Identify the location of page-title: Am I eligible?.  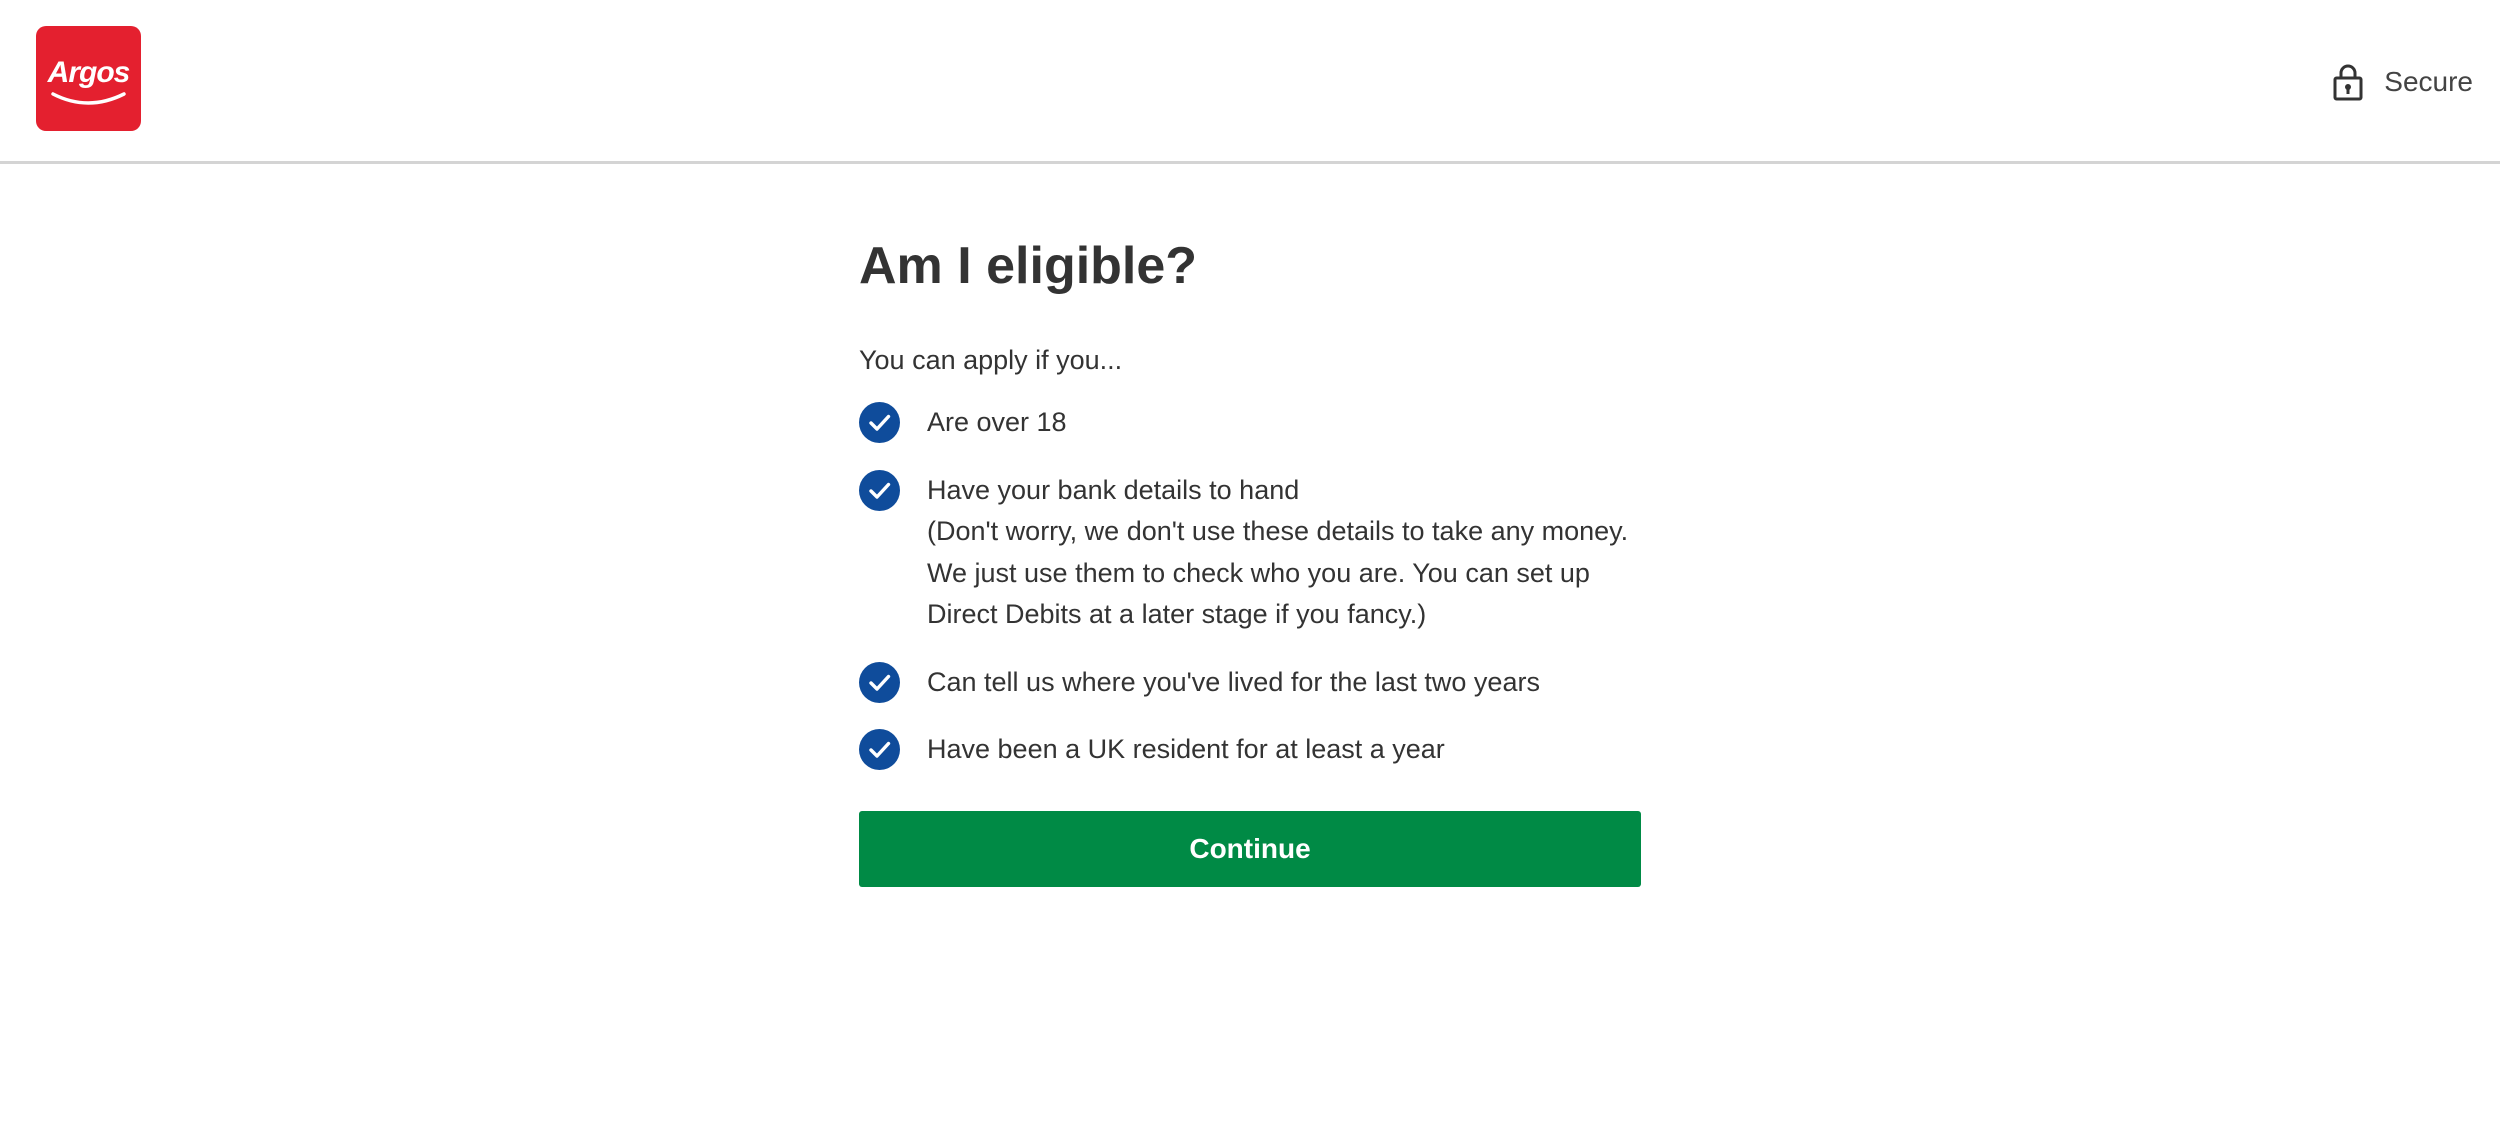
(1028, 266).